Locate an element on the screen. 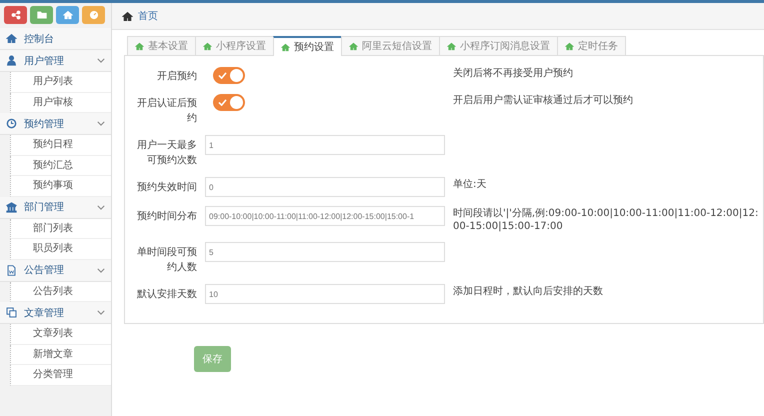 This screenshot has height=416, width=764. input-field: 1 is located at coordinates (325, 145).